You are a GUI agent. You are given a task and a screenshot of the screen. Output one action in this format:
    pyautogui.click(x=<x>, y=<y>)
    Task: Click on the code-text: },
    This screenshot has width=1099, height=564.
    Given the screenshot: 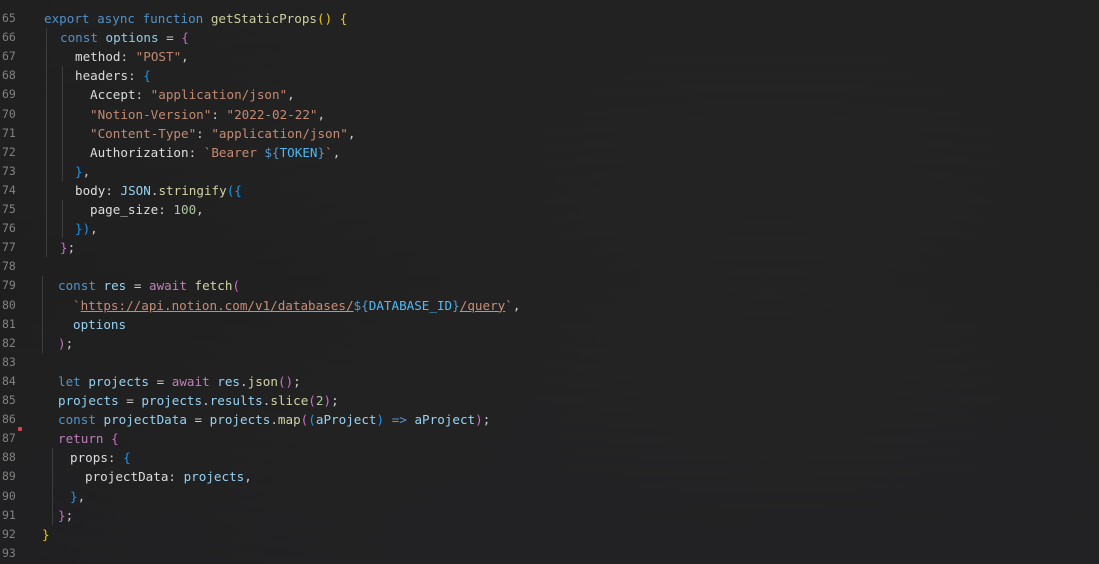 What is the action you would take?
    pyautogui.click(x=77, y=496)
    